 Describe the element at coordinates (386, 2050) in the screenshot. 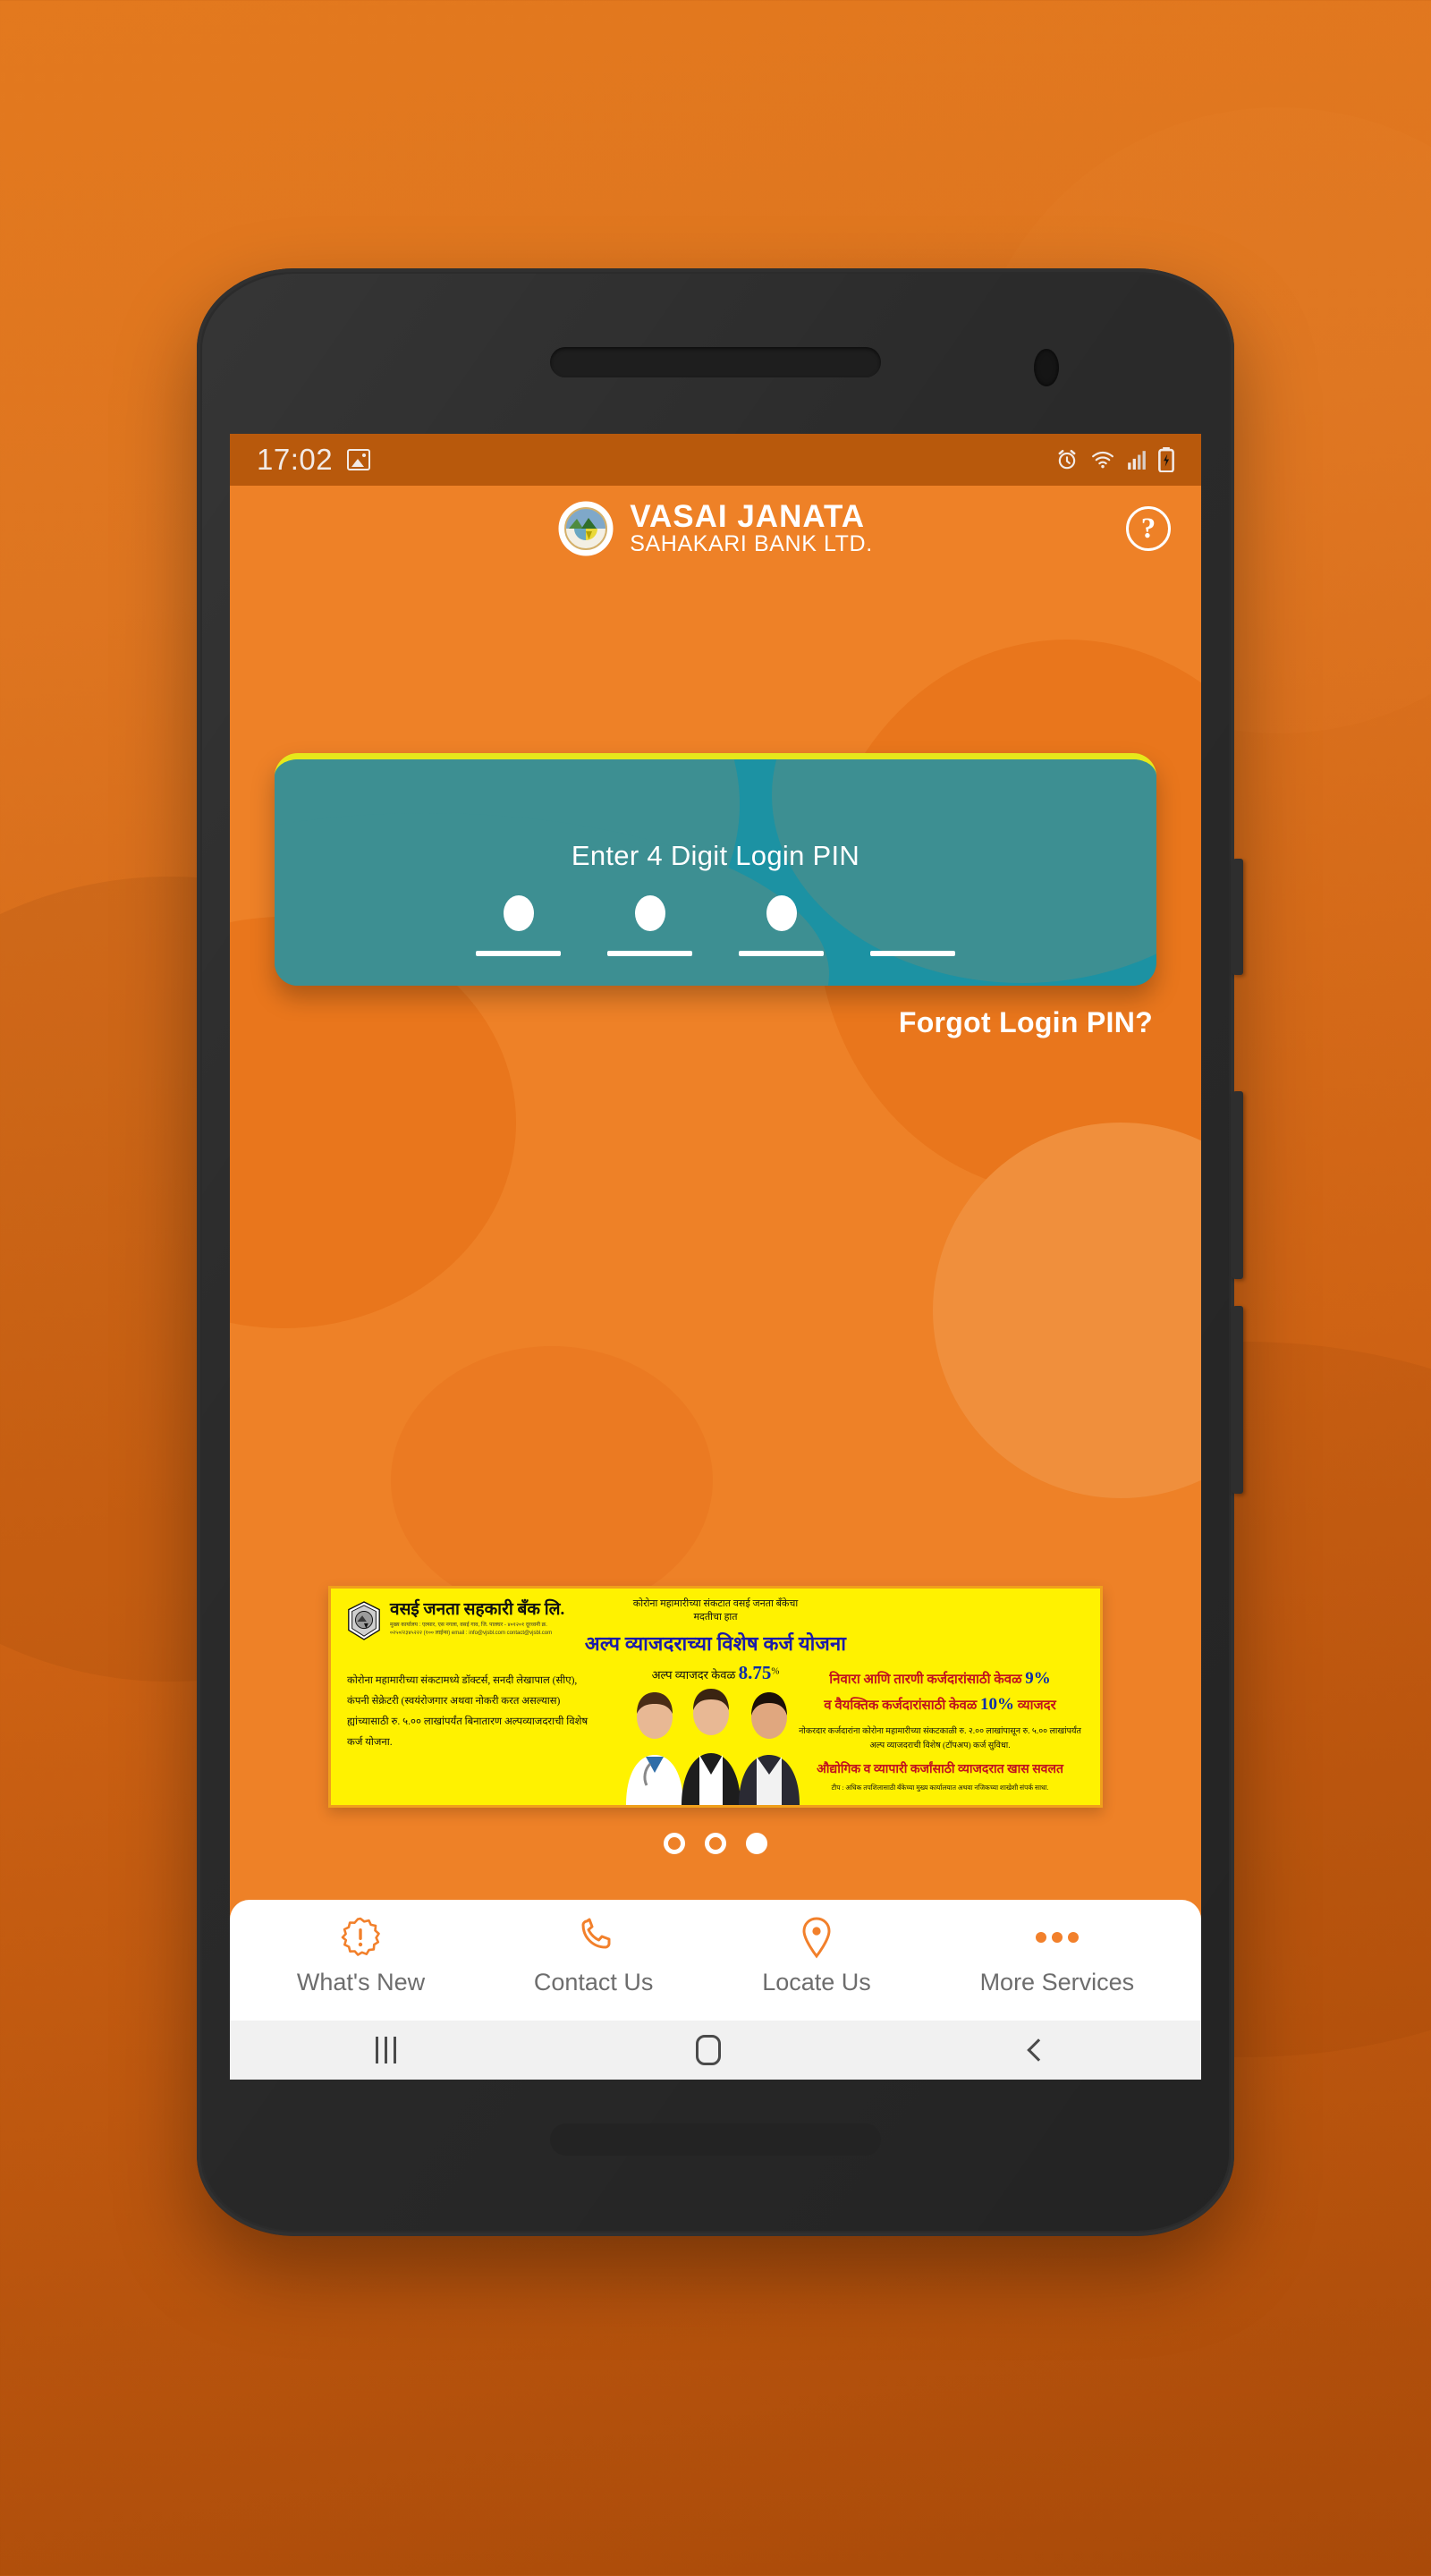

I see `recent-apps-icon` at that location.